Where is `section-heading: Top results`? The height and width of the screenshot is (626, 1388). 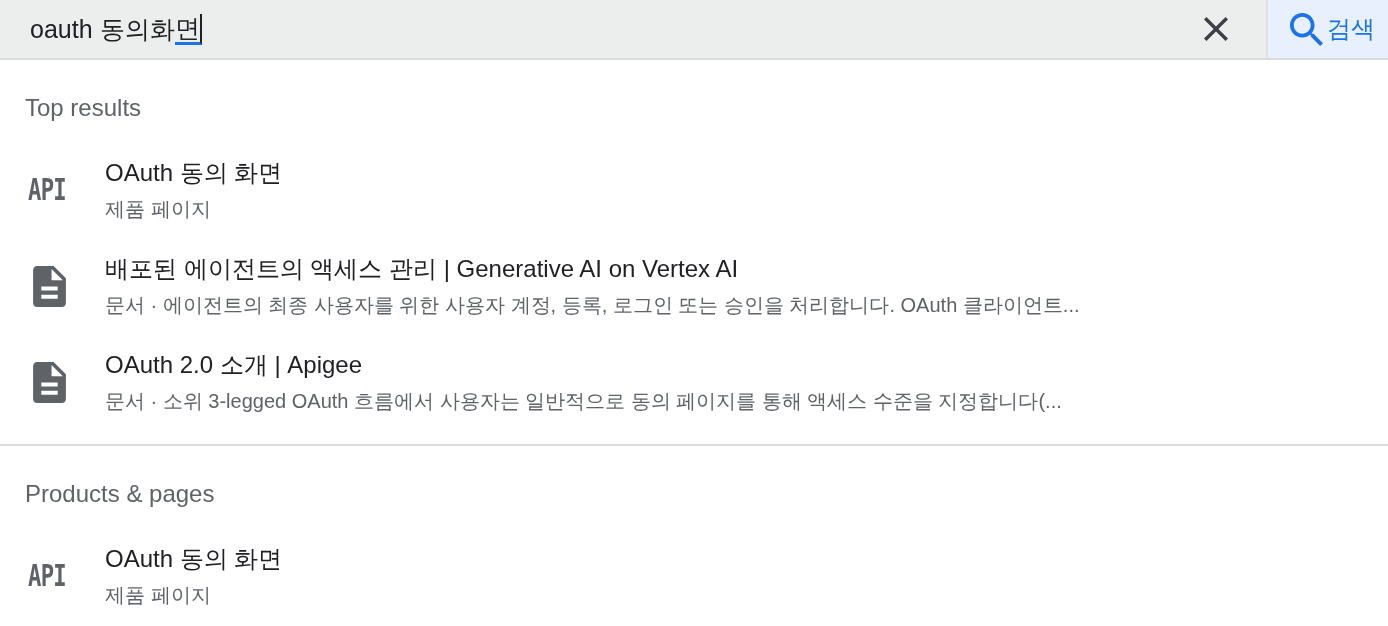 section-heading: Top results is located at coordinates (83, 108).